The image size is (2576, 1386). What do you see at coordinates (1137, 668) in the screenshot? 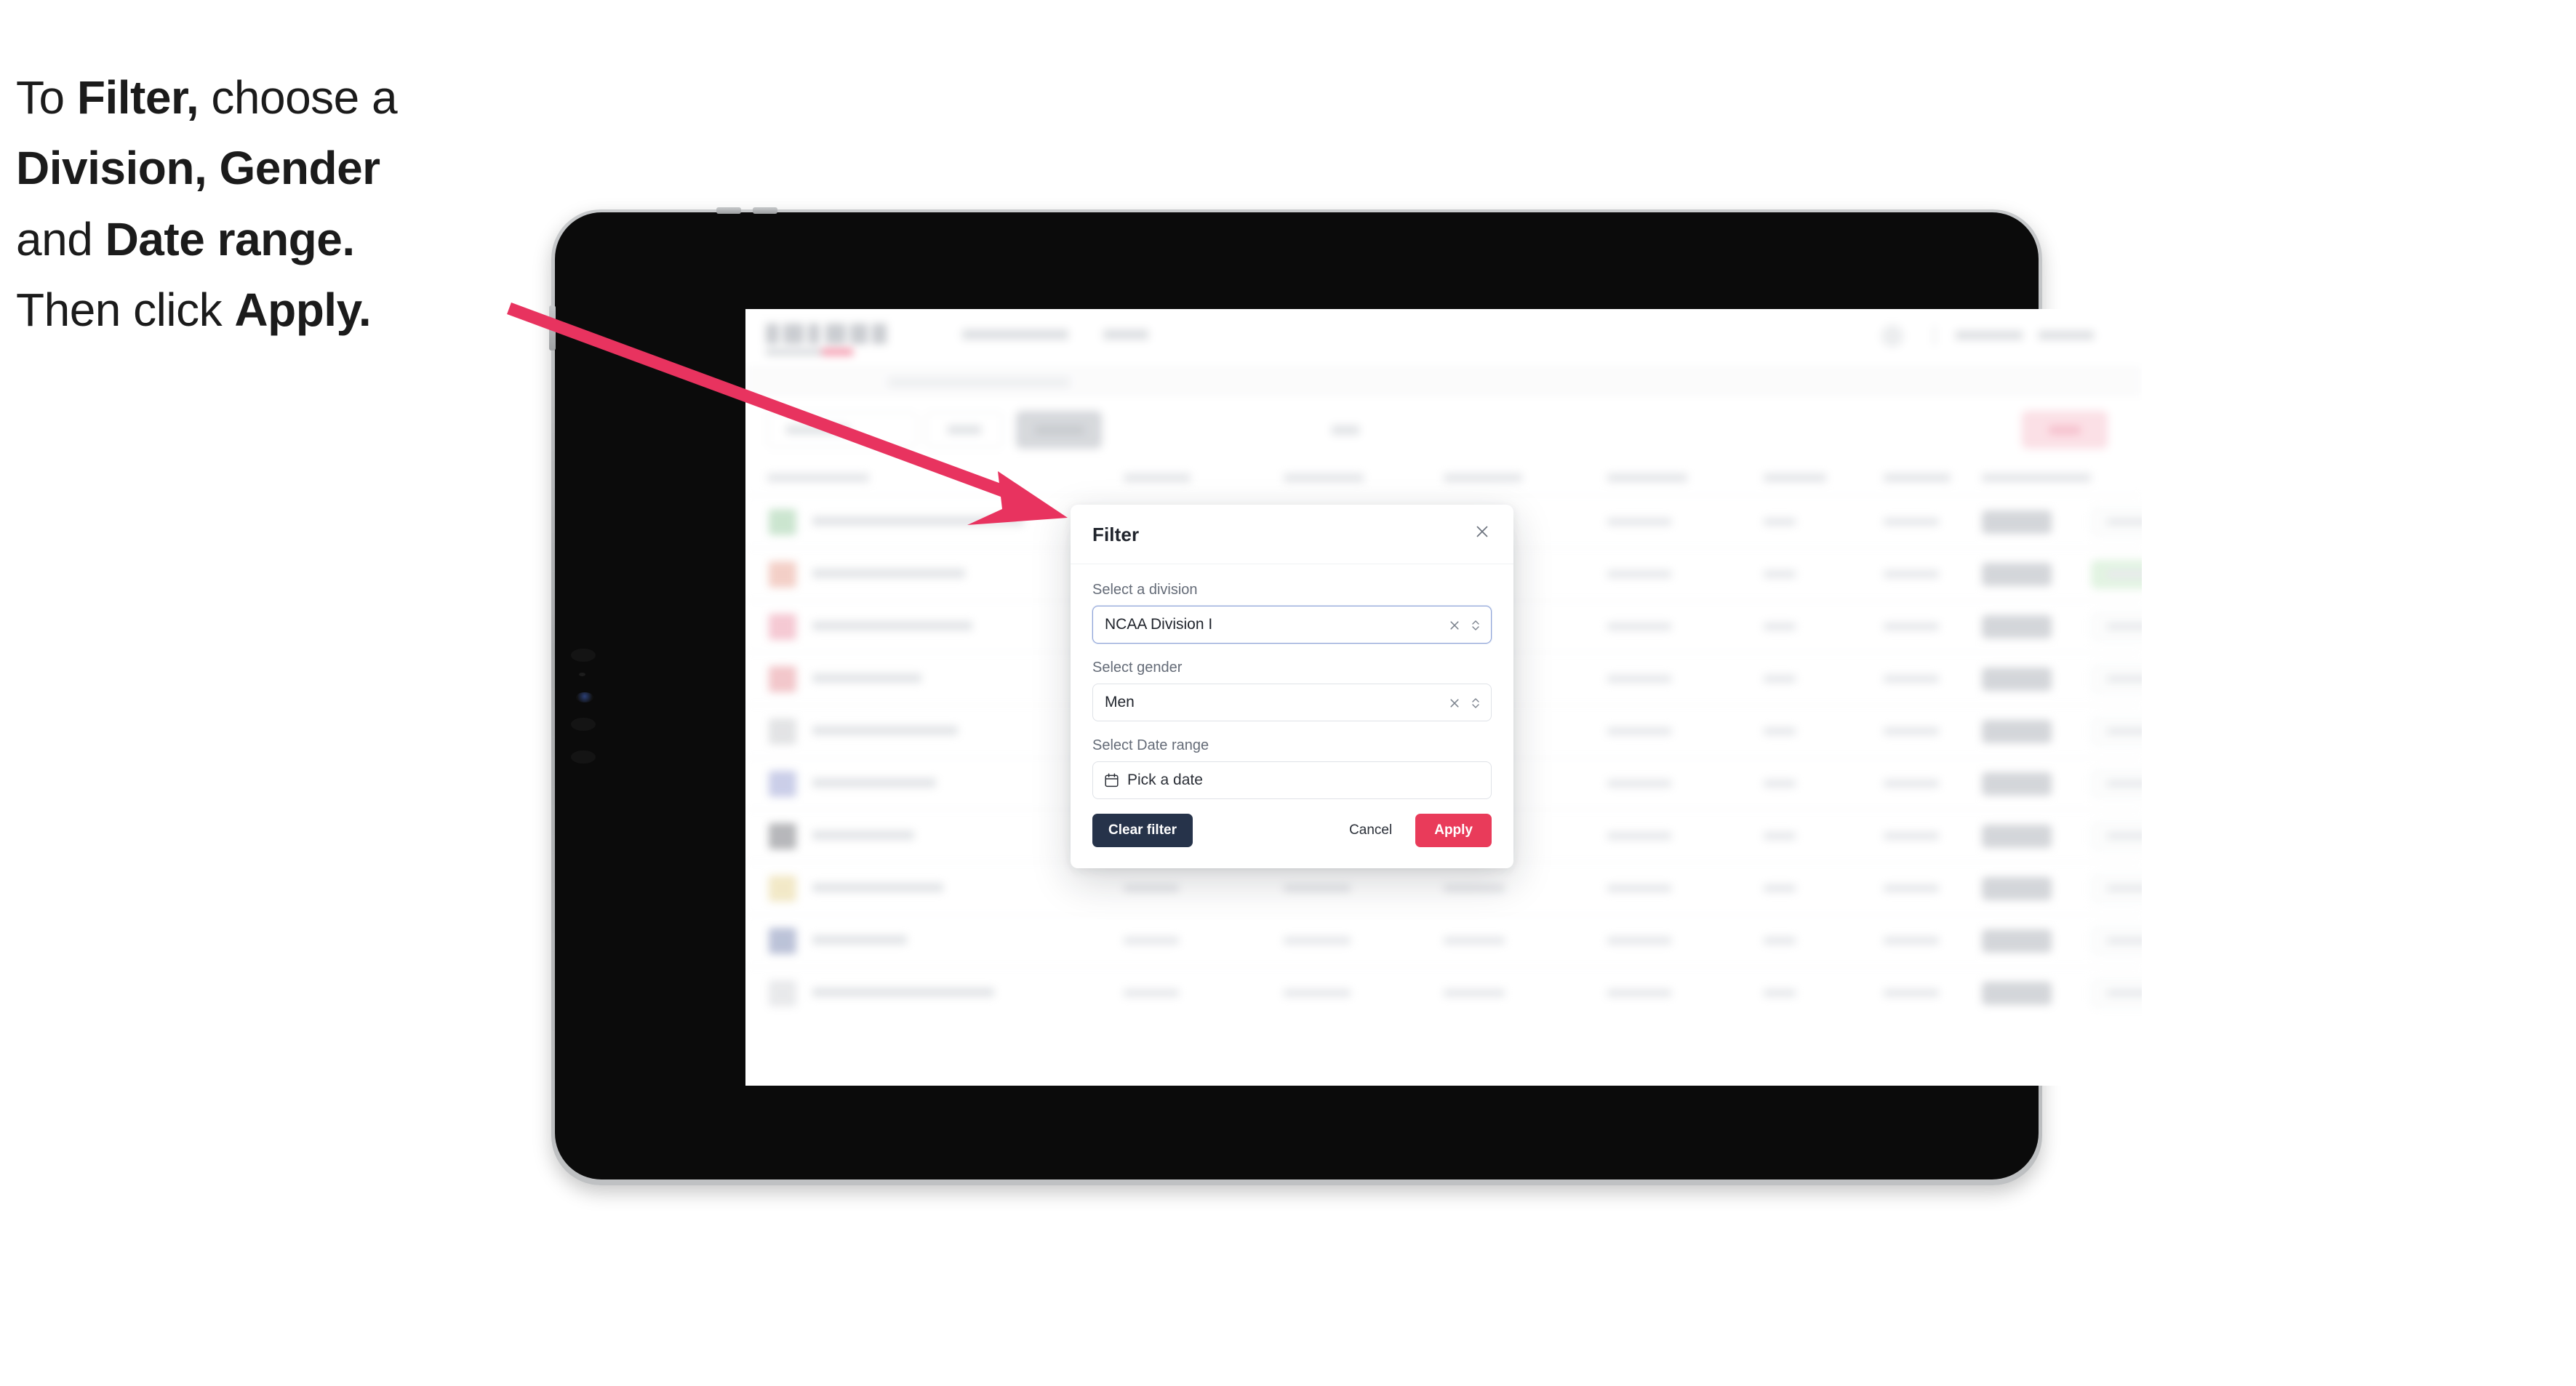
I see `gender-field-label: Select gender` at bounding box center [1137, 668].